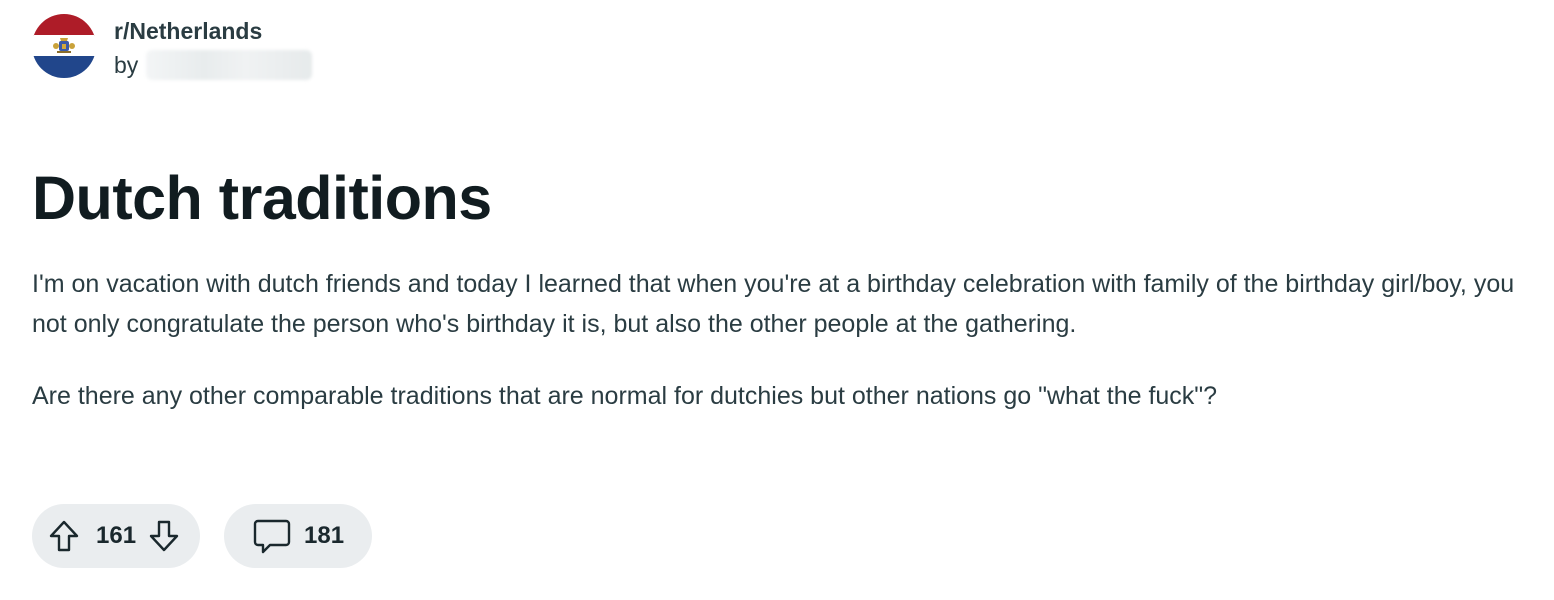 This screenshot has width=1554, height=600. What do you see at coordinates (324, 535) in the screenshot?
I see `comment-count: 181` at bounding box center [324, 535].